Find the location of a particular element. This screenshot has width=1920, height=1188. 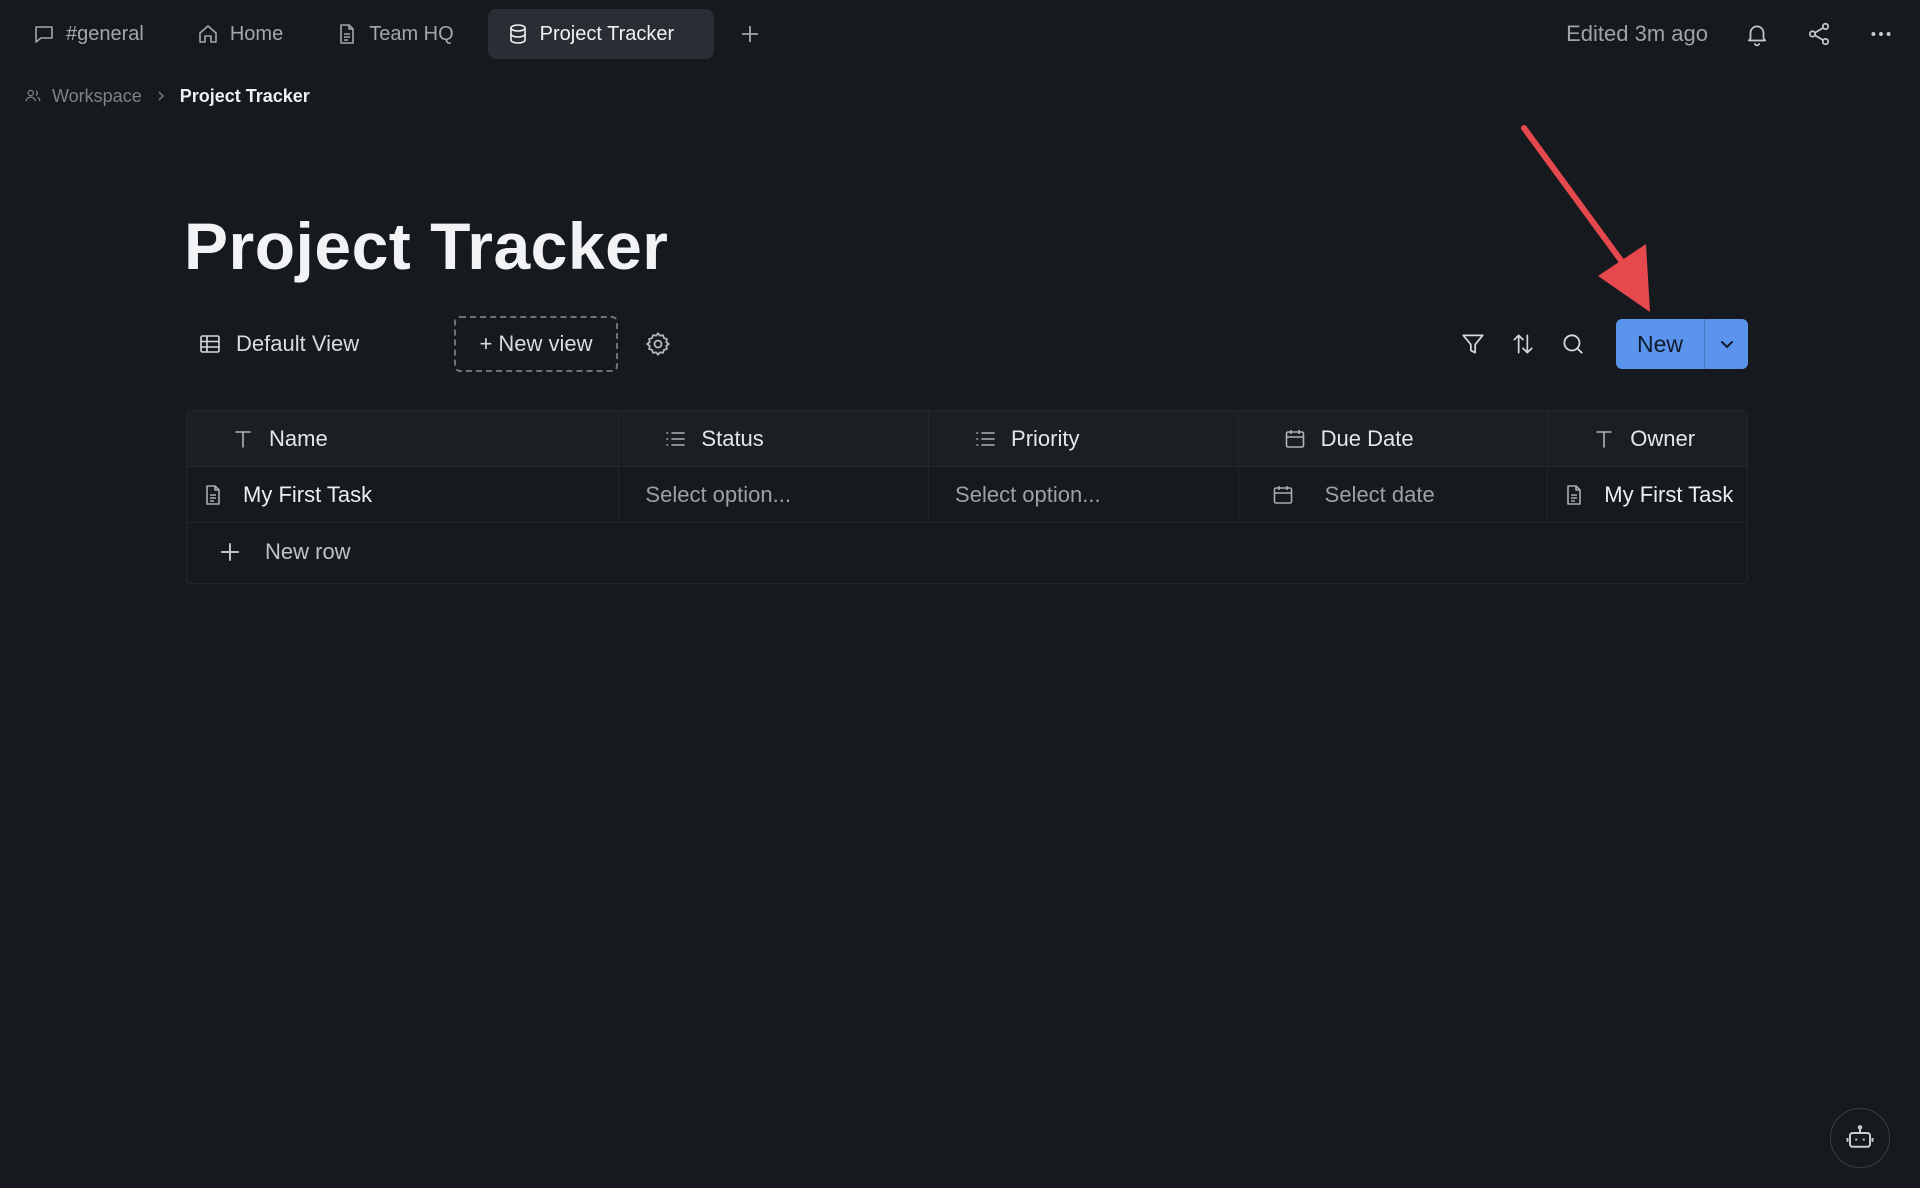

more-options-button is located at coordinates (1881, 34).